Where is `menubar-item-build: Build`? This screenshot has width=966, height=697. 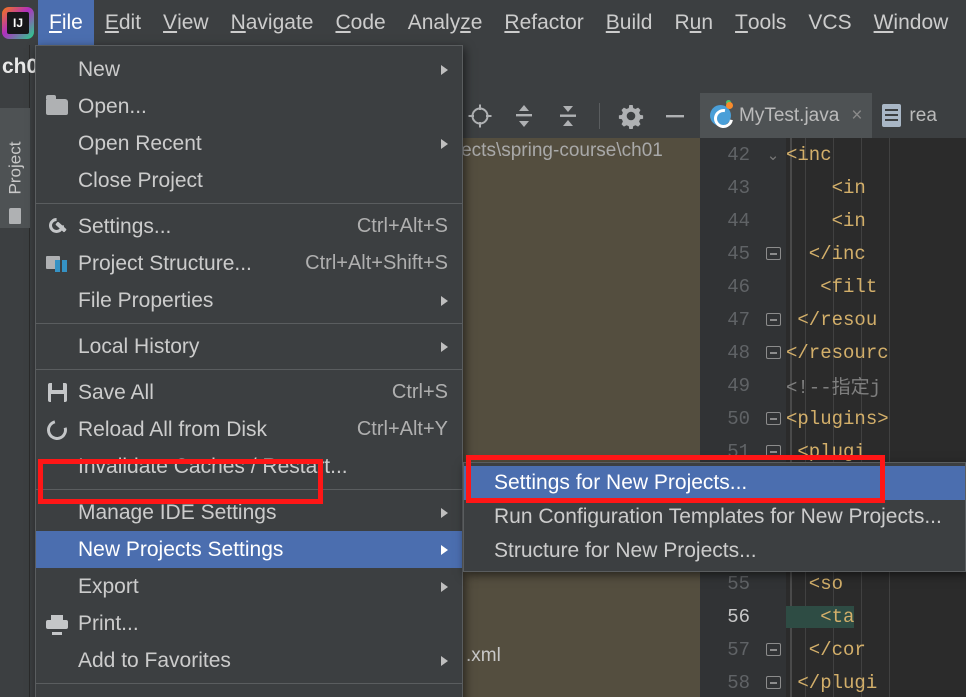
menubar-item-build: Build is located at coordinates (629, 22).